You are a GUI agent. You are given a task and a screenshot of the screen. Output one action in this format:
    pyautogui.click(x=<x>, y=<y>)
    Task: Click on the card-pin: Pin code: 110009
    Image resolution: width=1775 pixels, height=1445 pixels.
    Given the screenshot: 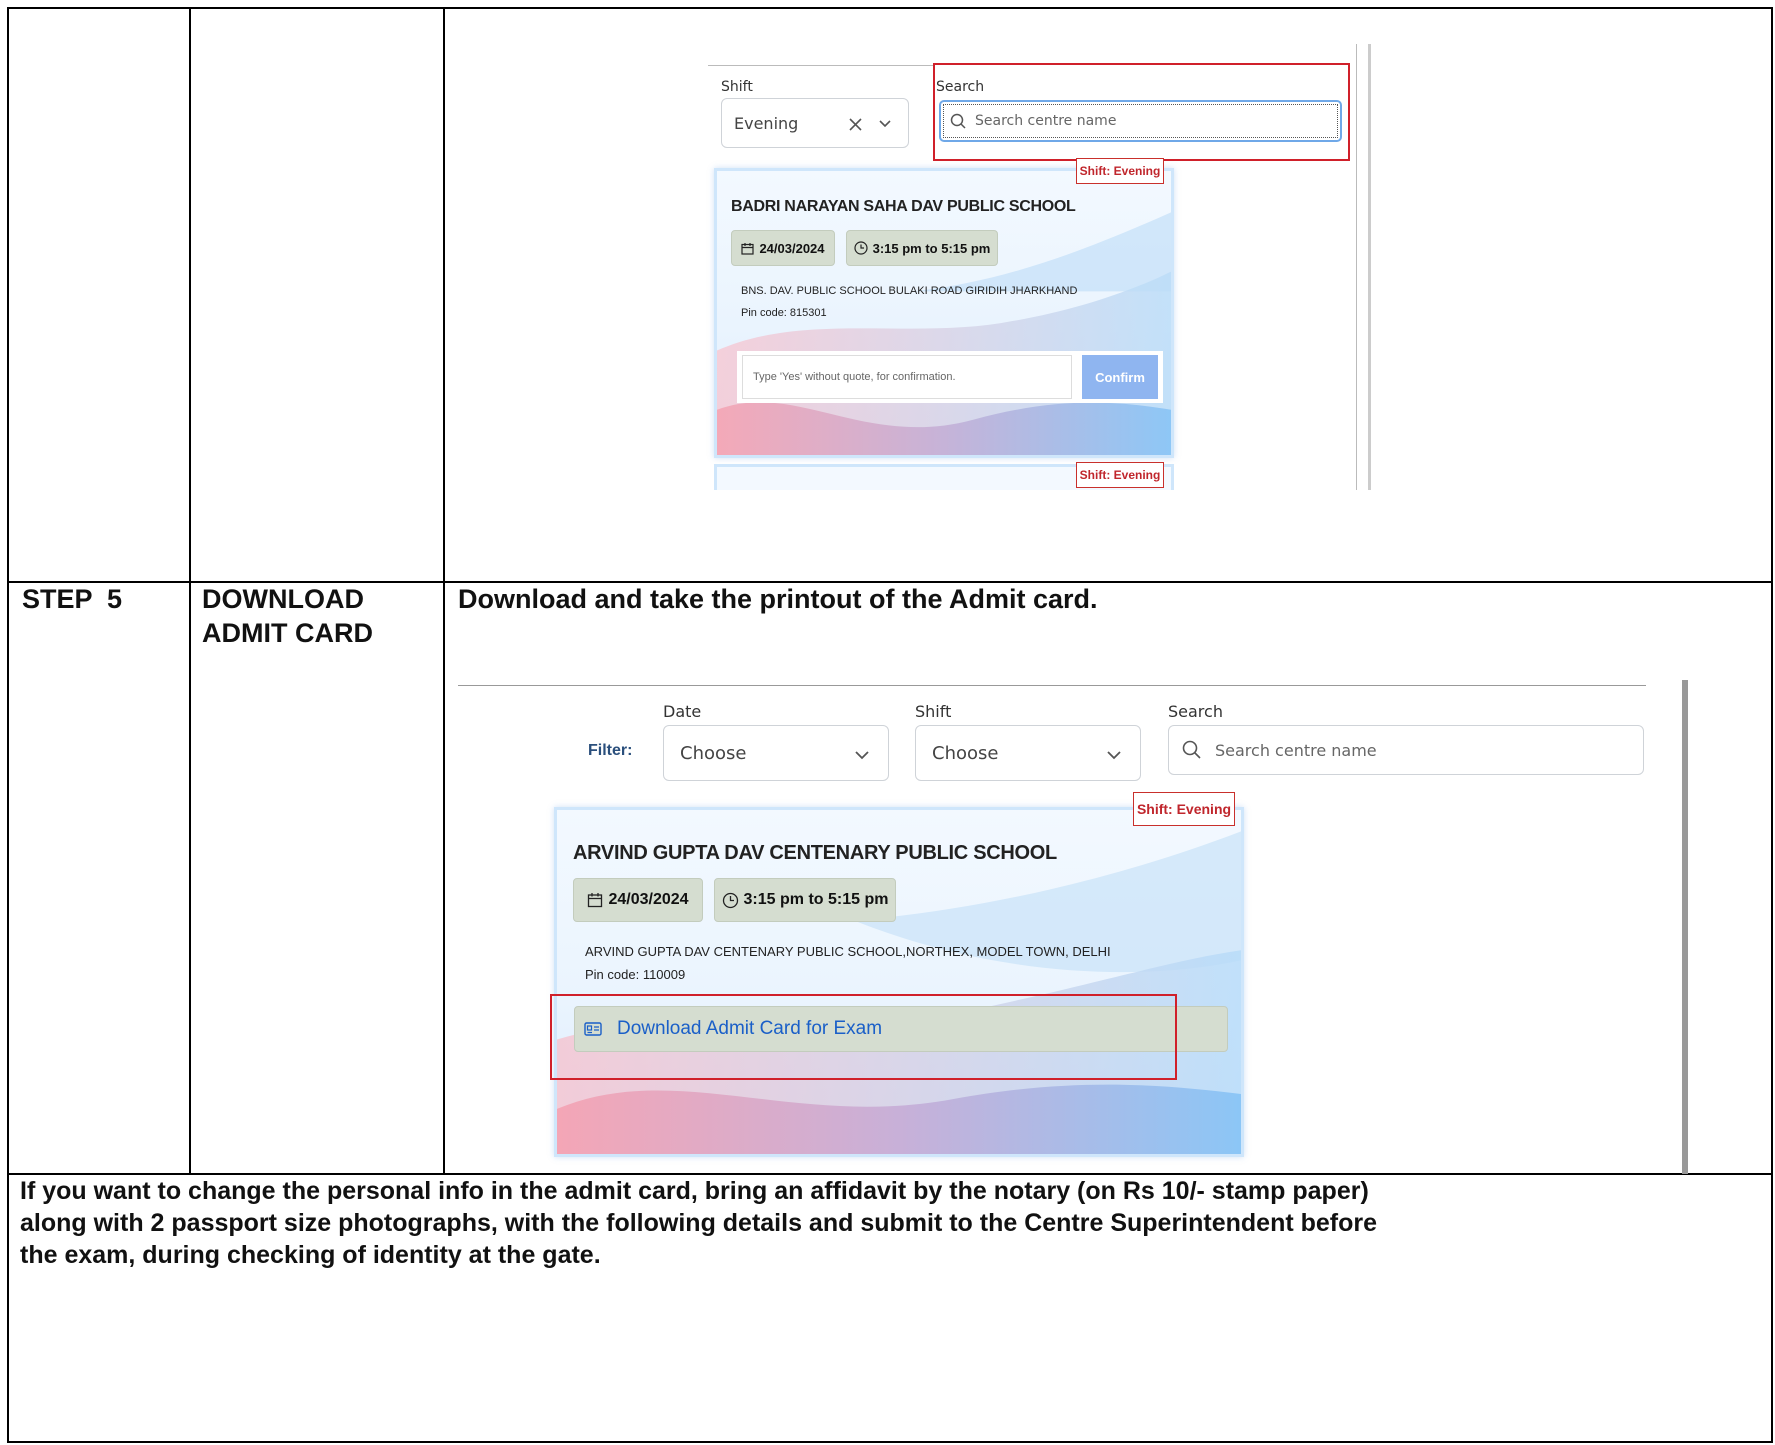 What is the action you would take?
    pyautogui.click(x=635, y=974)
    